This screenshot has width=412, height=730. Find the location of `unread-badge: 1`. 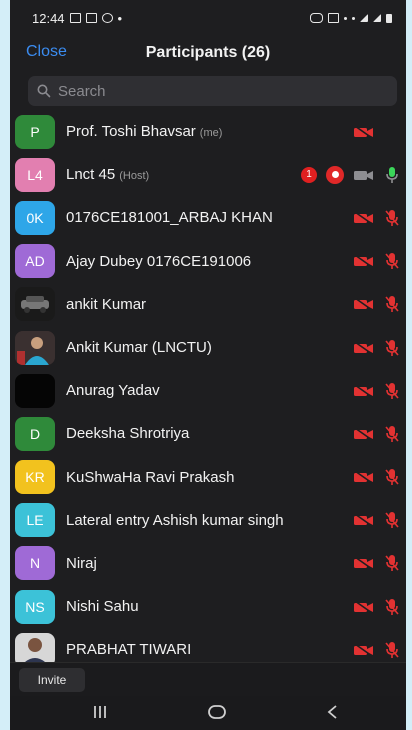

unread-badge: 1 is located at coordinates (309, 174).